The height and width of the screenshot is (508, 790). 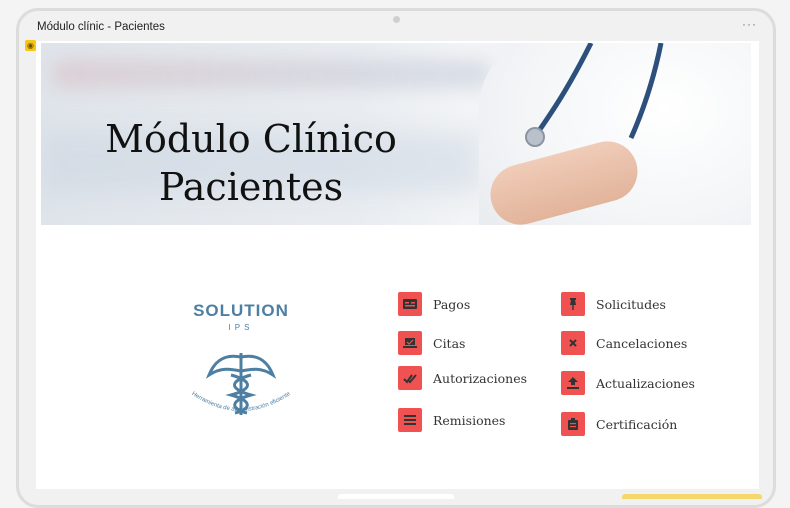 I want to click on upload-icon, so click(x=573, y=383).